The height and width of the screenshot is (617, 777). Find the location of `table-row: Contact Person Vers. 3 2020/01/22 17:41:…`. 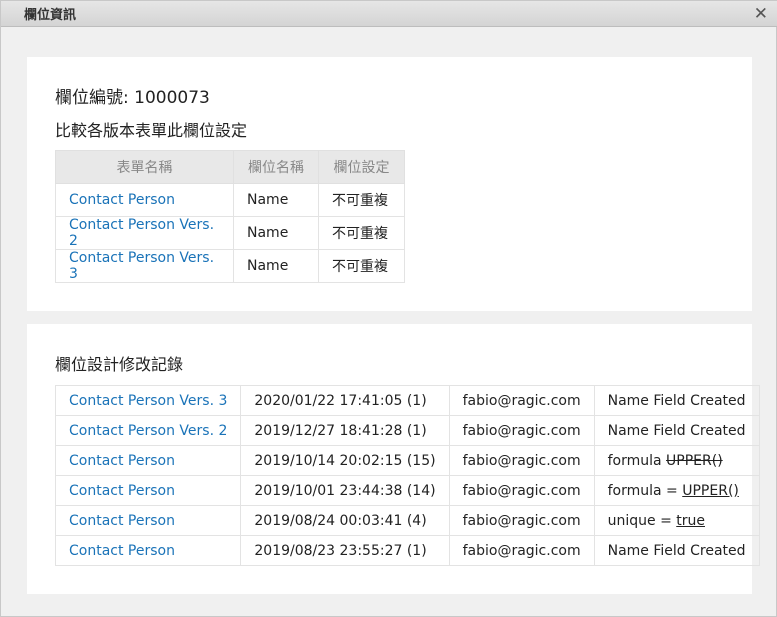

table-row: Contact Person Vers. 3 2020/01/22 17:41:… is located at coordinates (407, 400).